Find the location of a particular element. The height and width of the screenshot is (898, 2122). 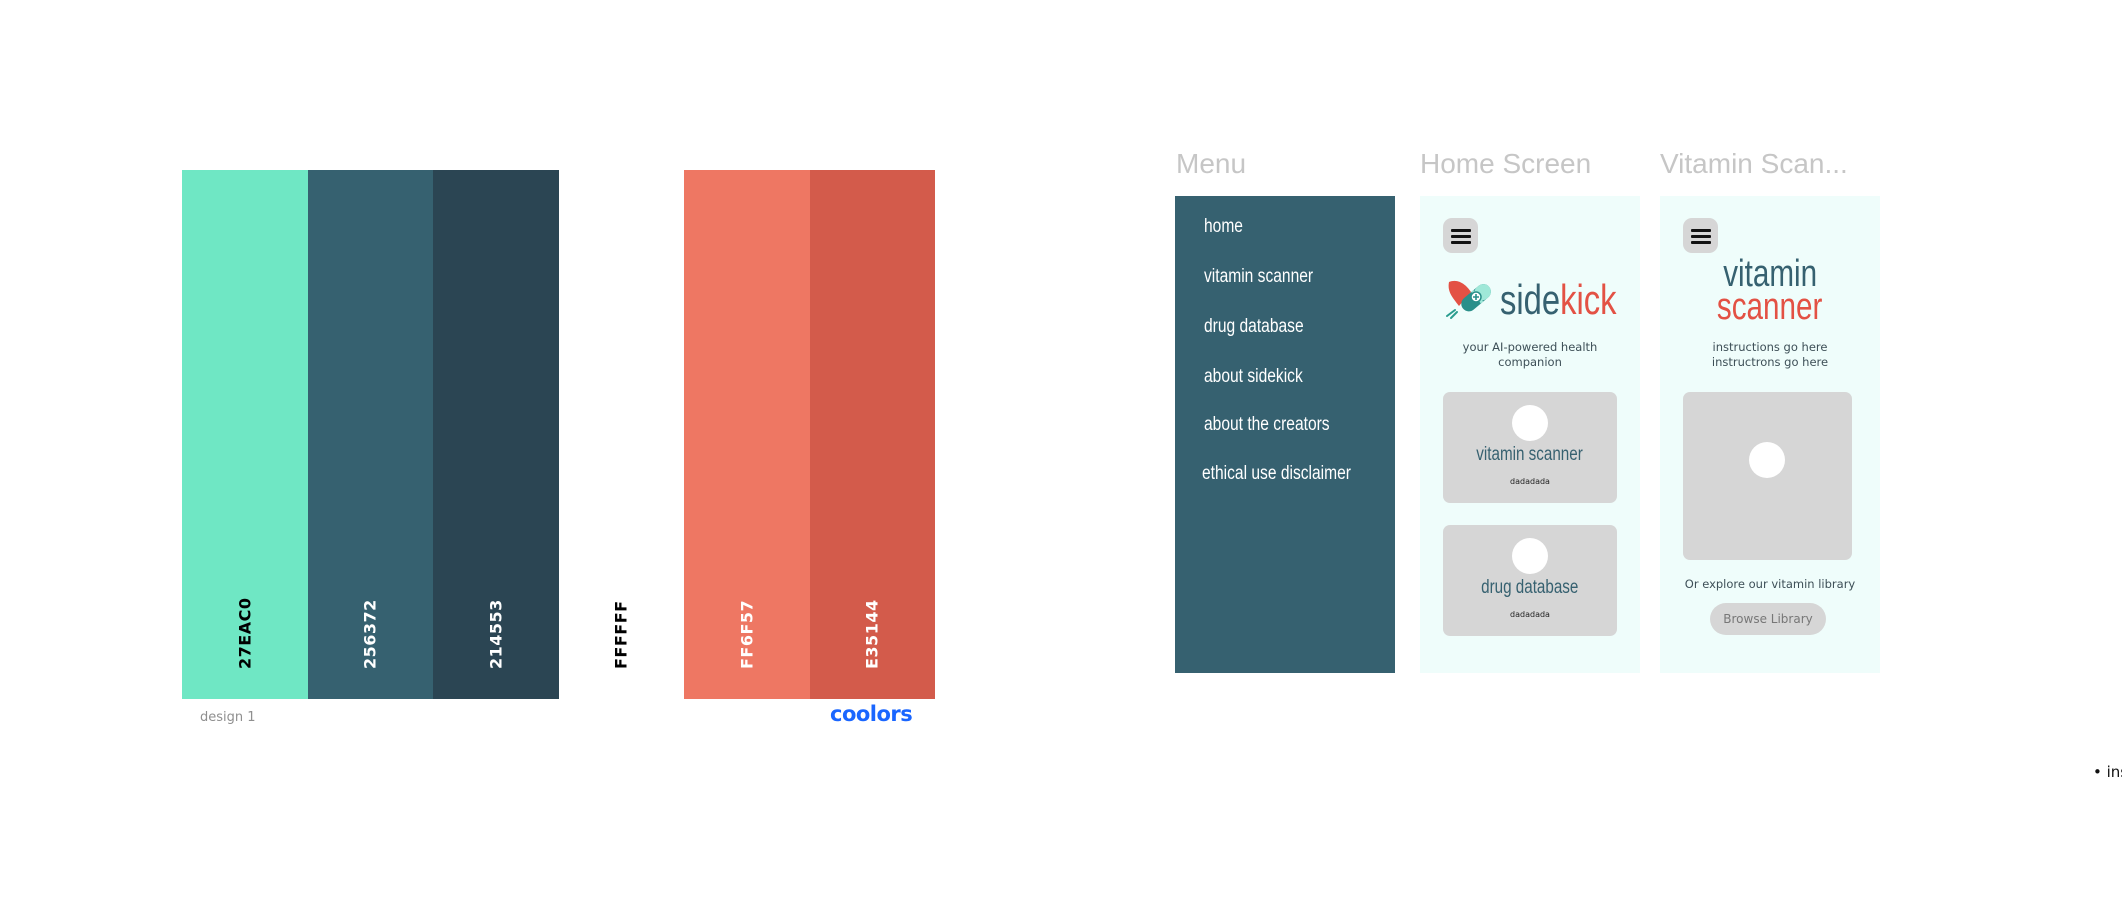

color-swatch-ffffff: FFFFFF is located at coordinates (621, 434).